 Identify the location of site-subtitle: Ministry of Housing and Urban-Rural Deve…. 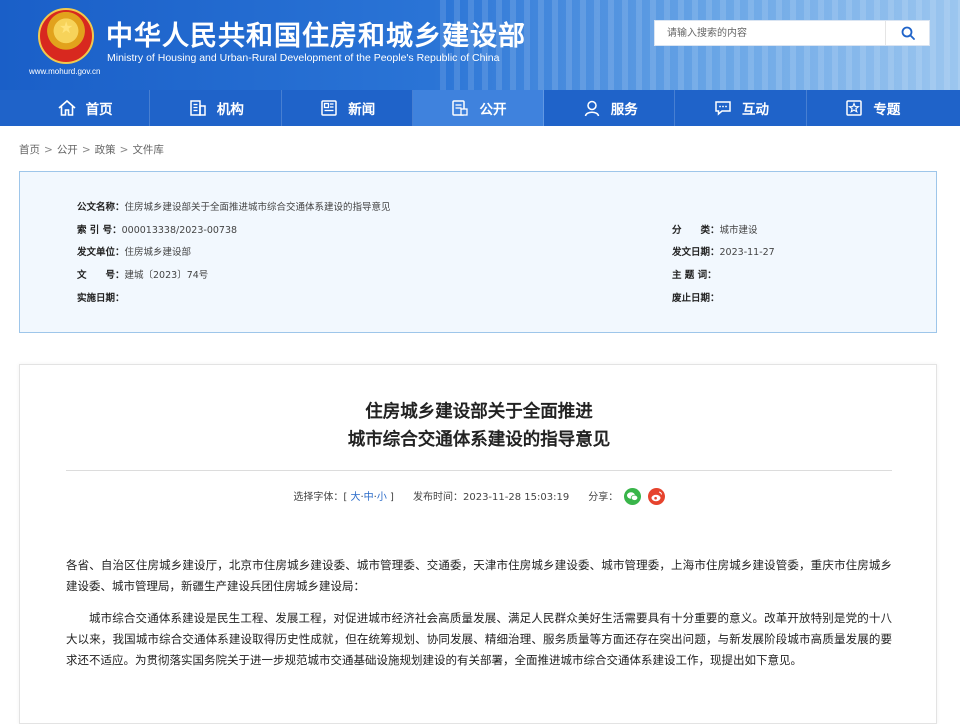
(303, 58).